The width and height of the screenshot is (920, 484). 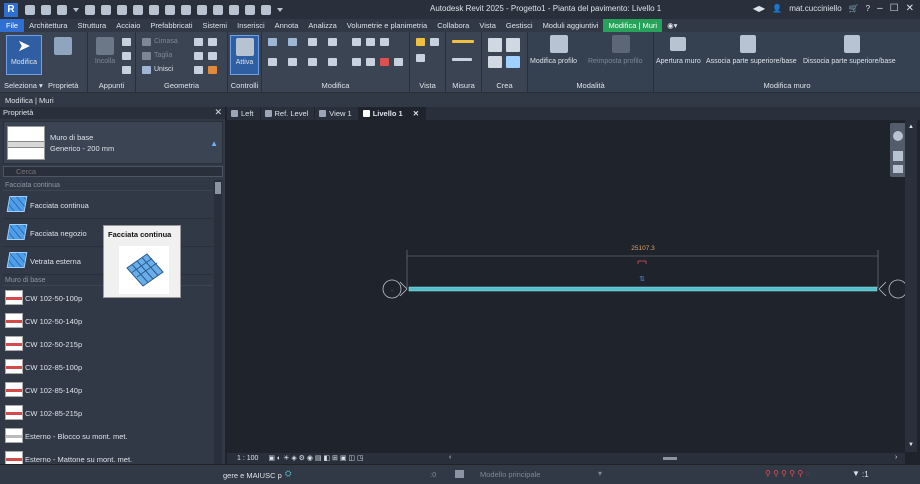 I want to click on move-icon, so click(x=272, y=62).